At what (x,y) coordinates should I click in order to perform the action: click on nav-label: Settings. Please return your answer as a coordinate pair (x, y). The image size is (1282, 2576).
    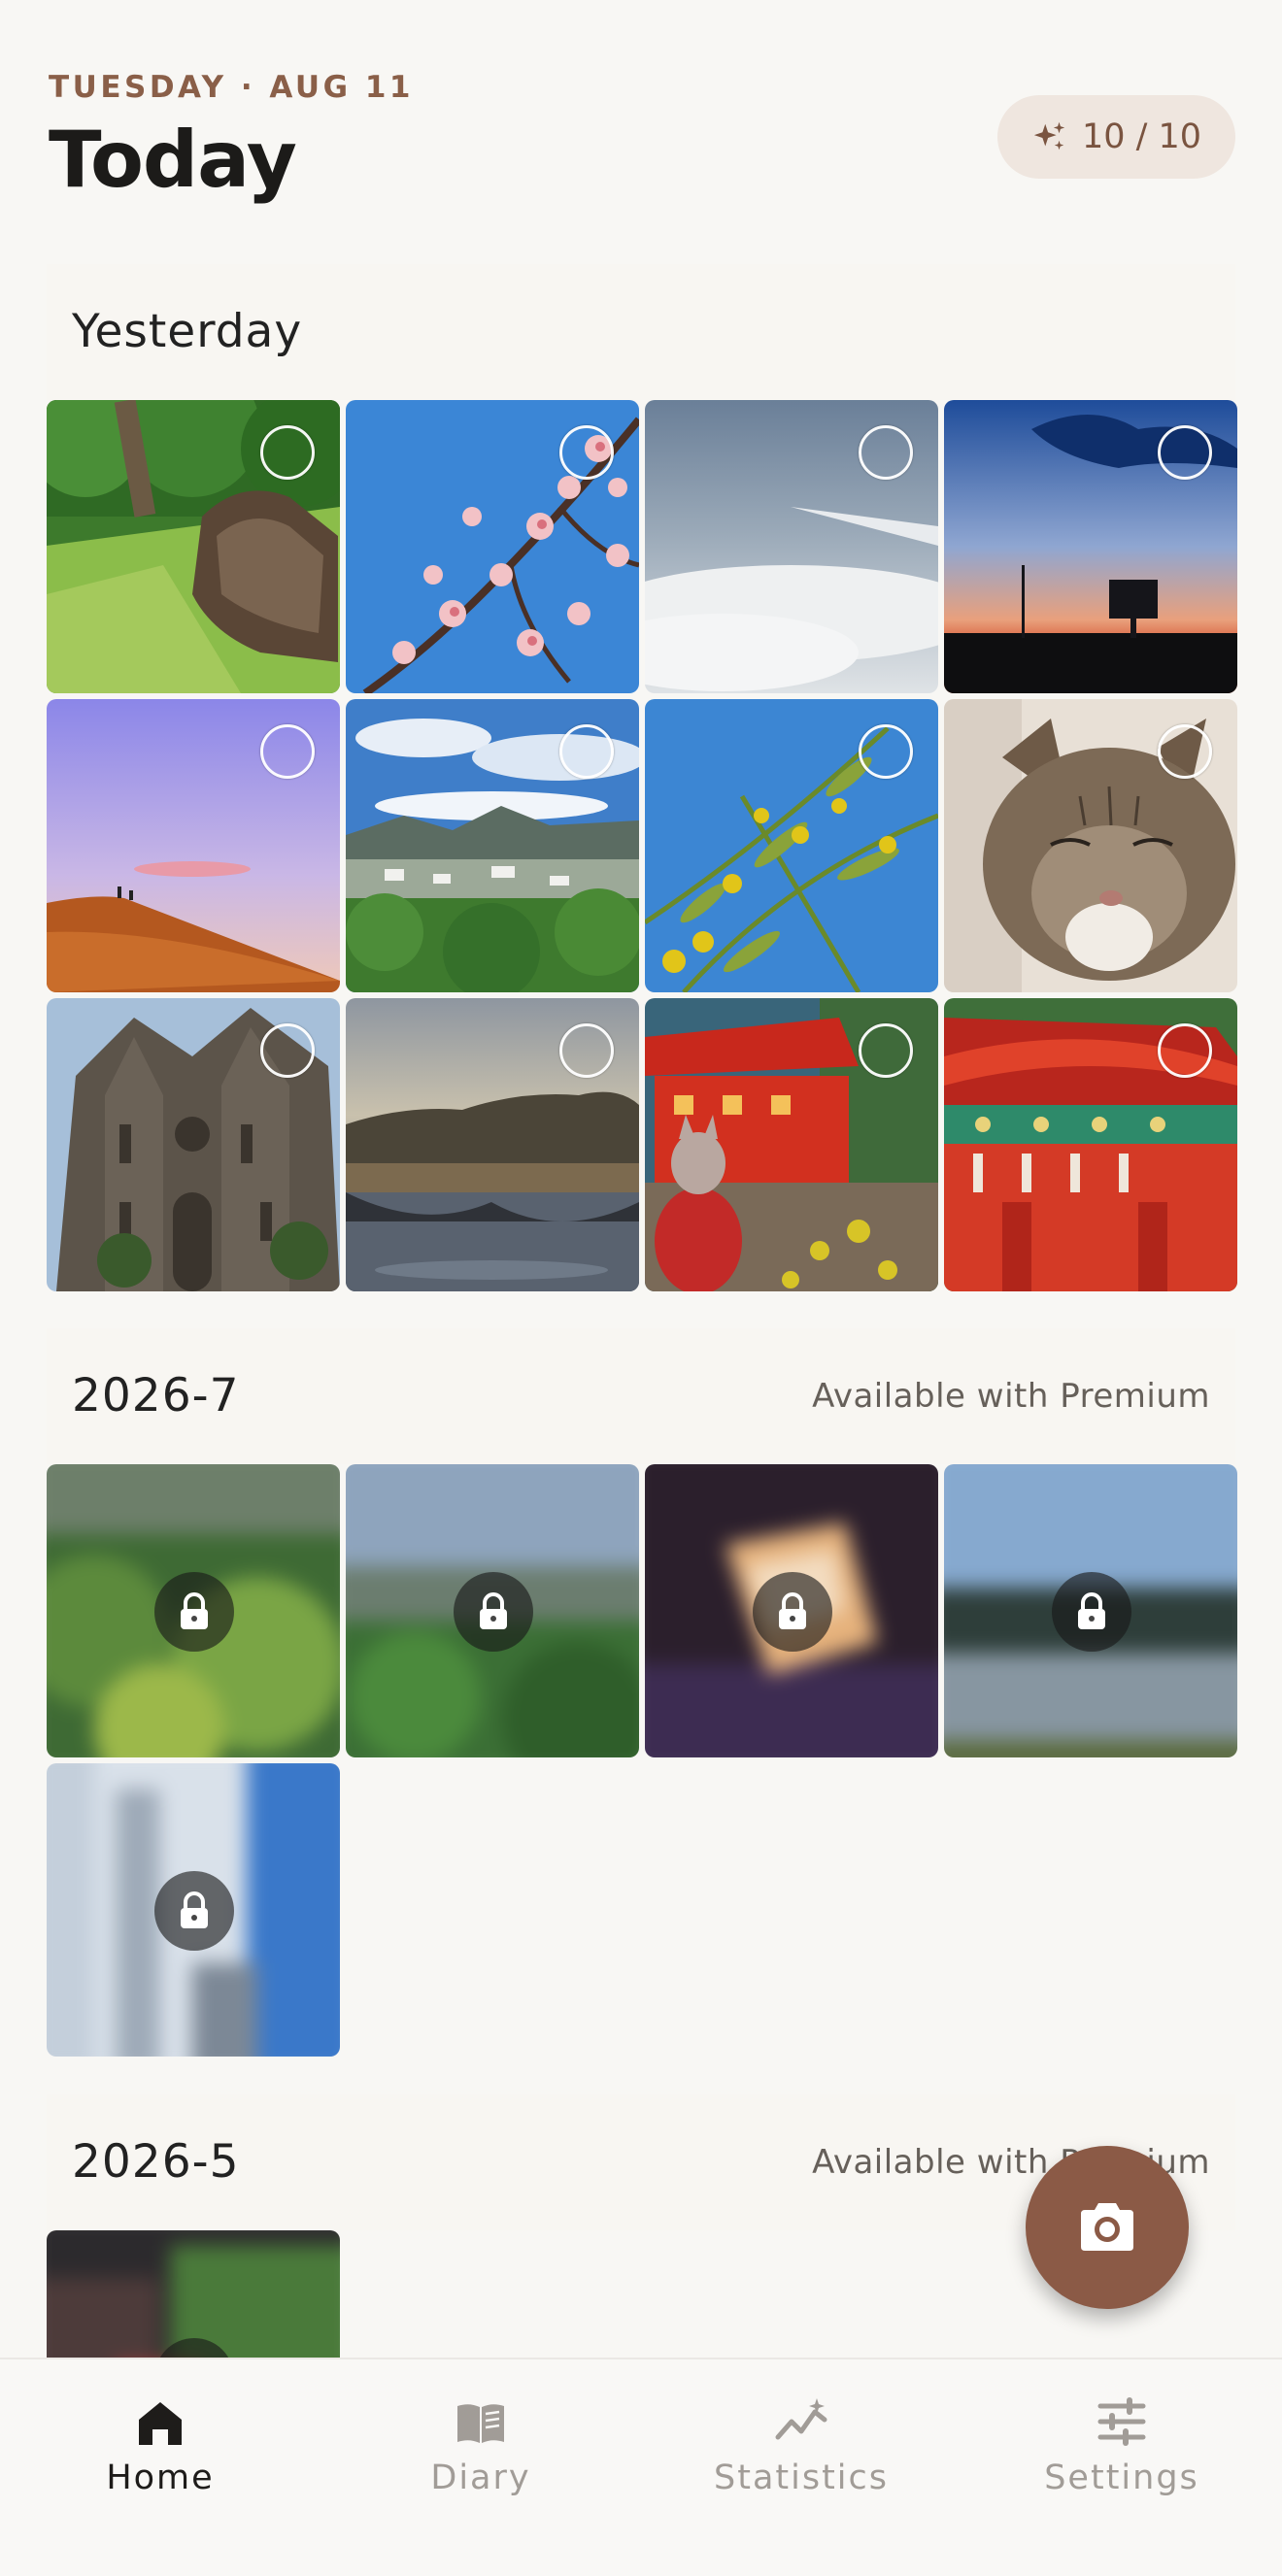
    Looking at the image, I should click on (1121, 2478).